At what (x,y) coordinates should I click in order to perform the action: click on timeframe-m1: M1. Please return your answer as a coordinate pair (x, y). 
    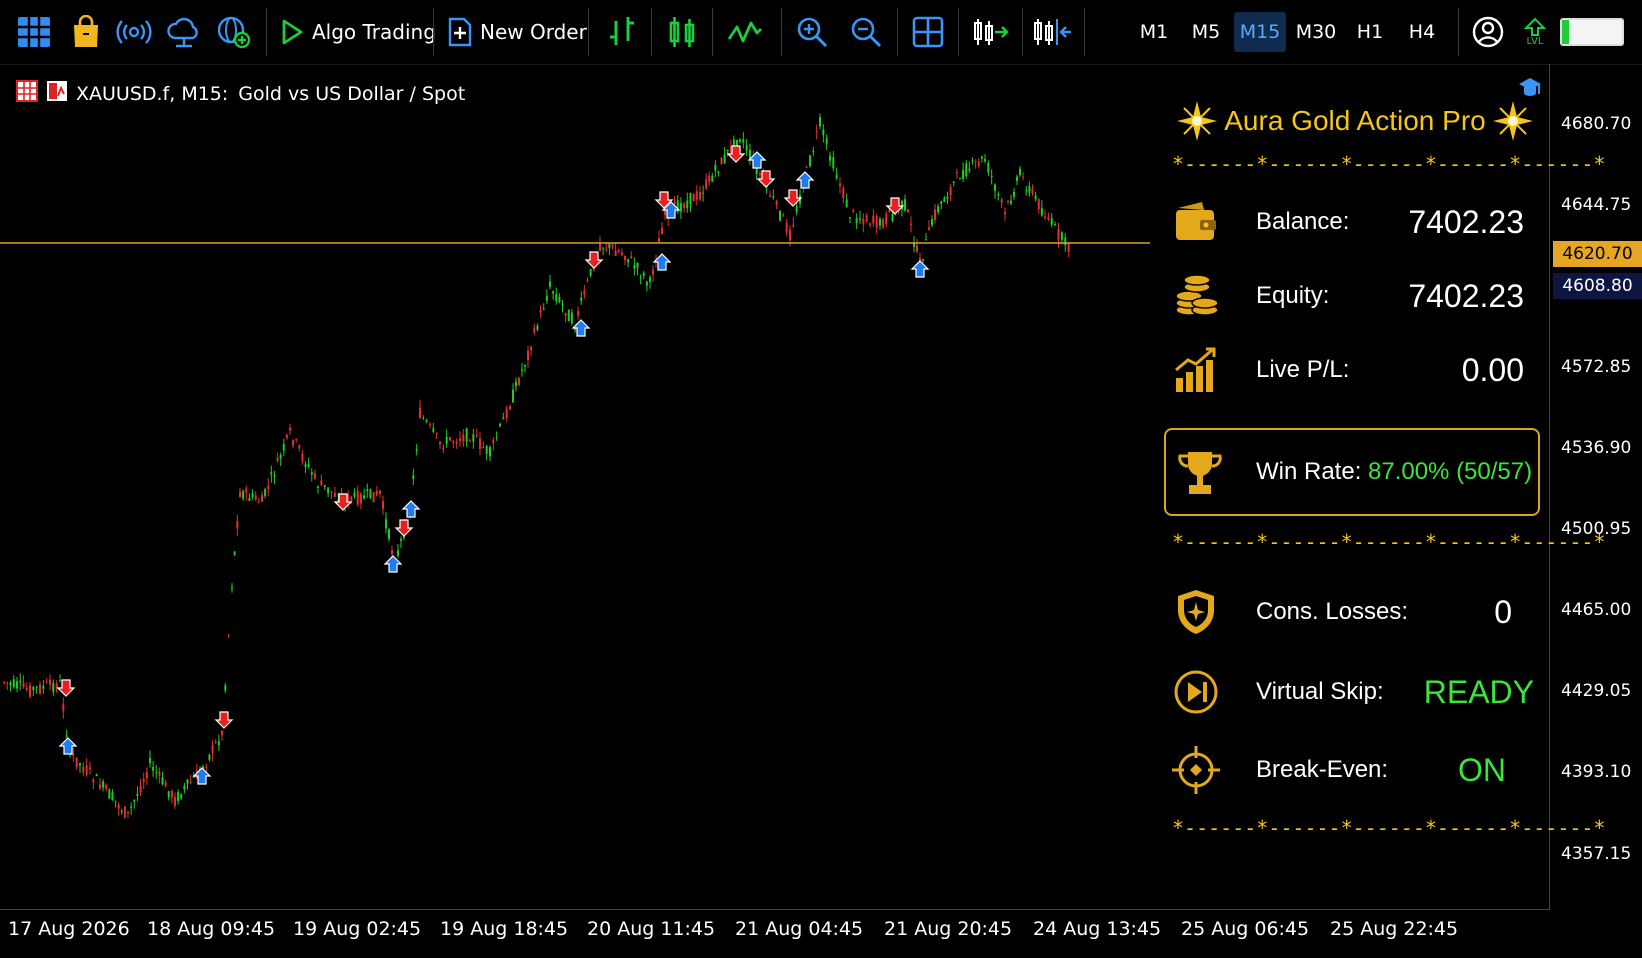
    Looking at the image, I should click on (1154, 32).